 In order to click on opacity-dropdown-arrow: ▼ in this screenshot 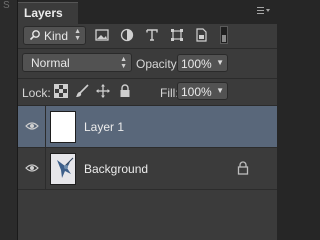, I will do `click(220, 62)`.